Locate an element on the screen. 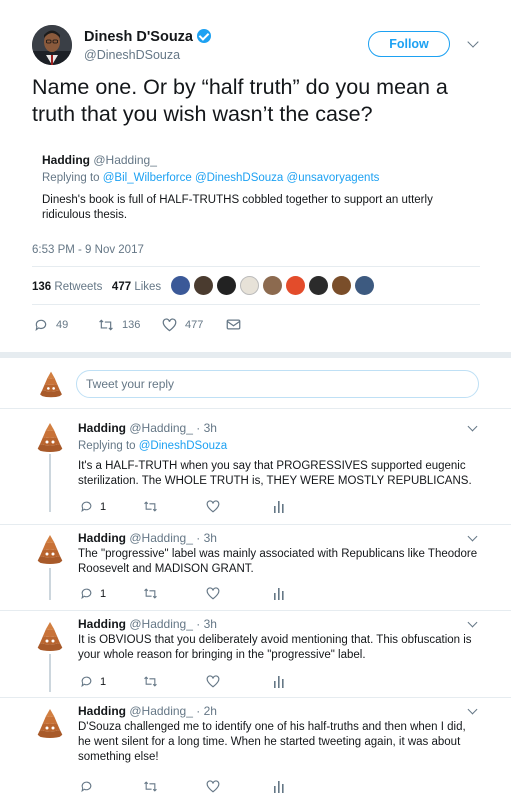  quoted-author-handle: @Hadding_ is located at coordinates (125, 160).